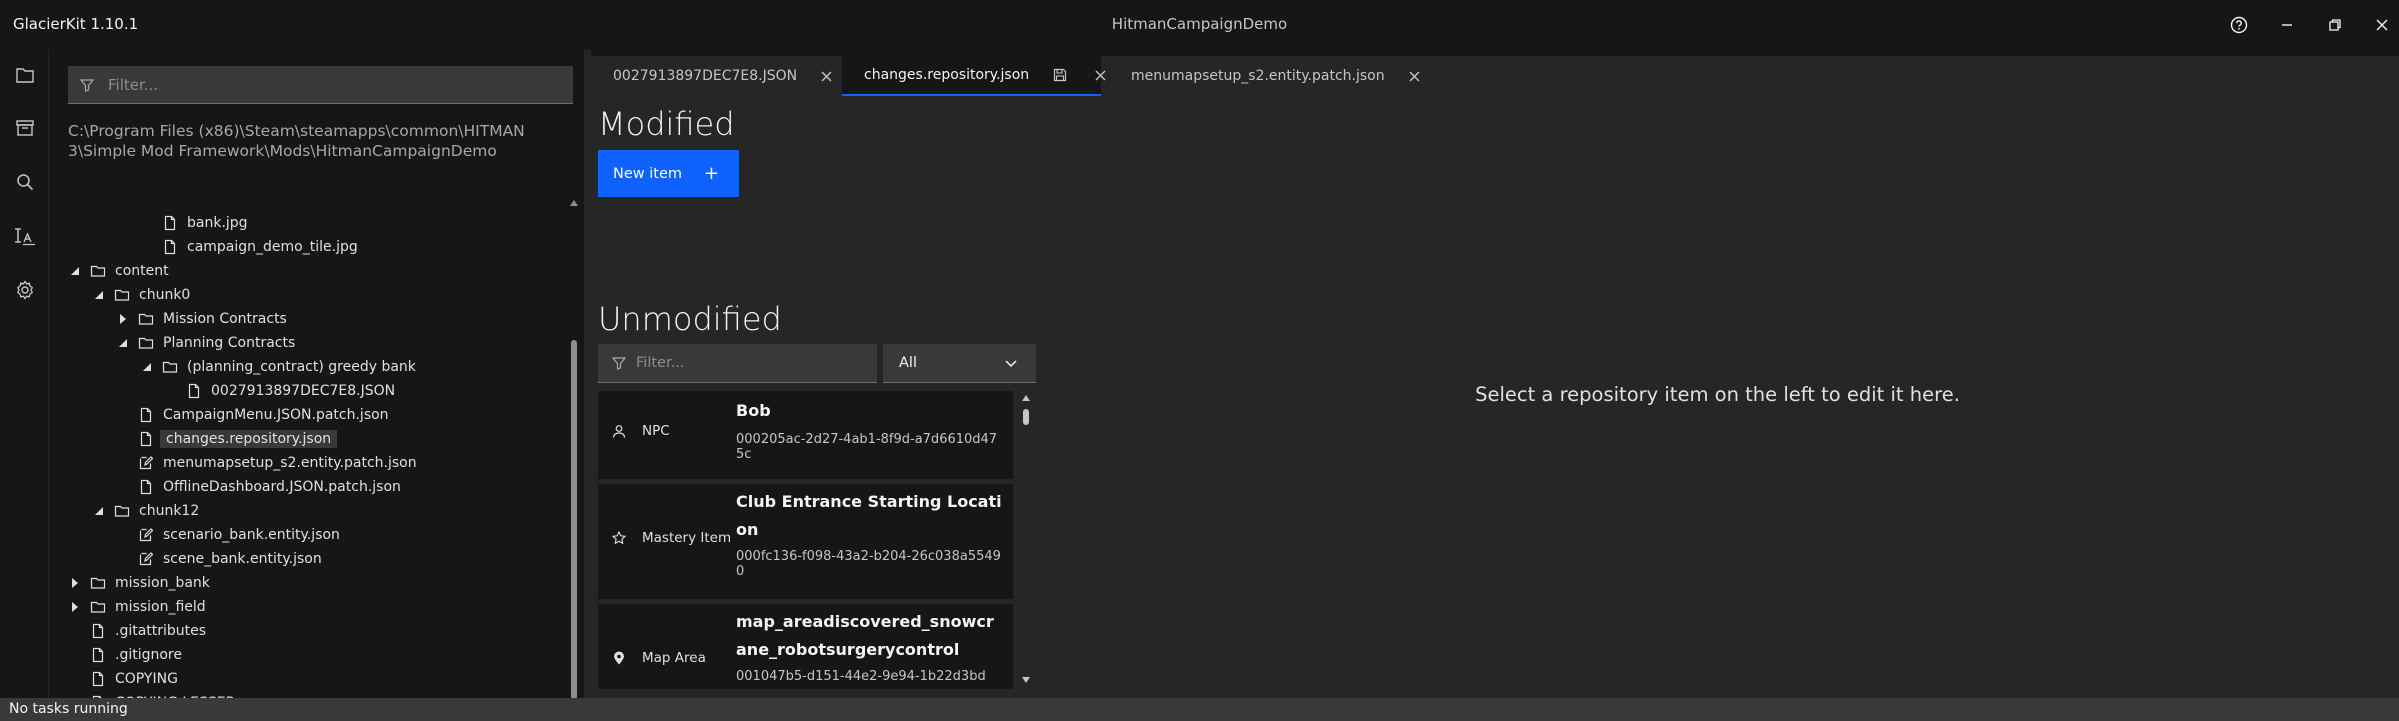 The width and height of the screenshot is (2399, 721). Describe the element at coordinates (711, 173) in the screenshot. I see `plus-icon: +` at that location.